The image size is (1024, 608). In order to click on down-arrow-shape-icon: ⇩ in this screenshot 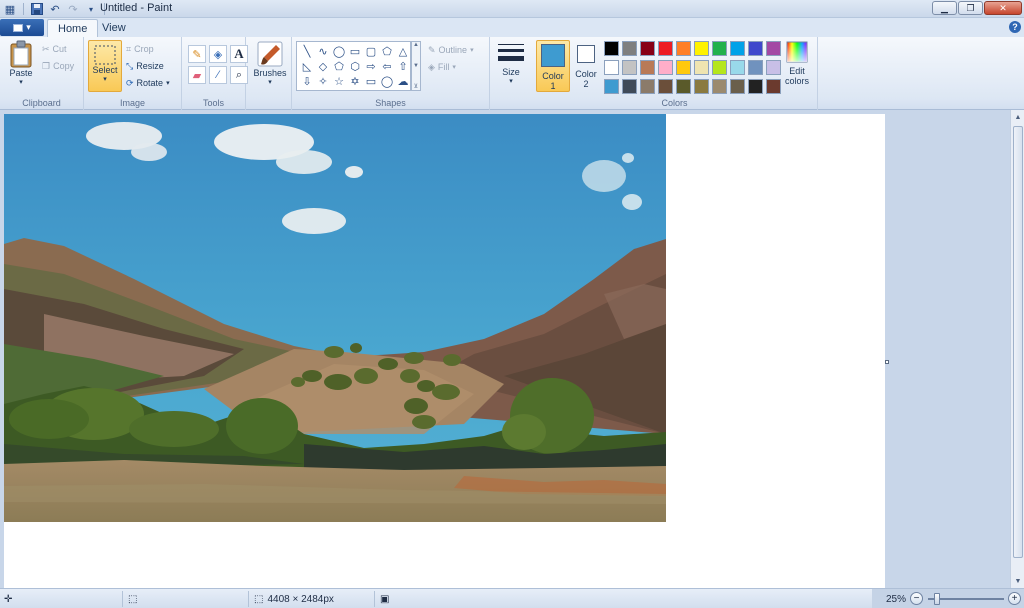, I will do `click(307, 81)`.